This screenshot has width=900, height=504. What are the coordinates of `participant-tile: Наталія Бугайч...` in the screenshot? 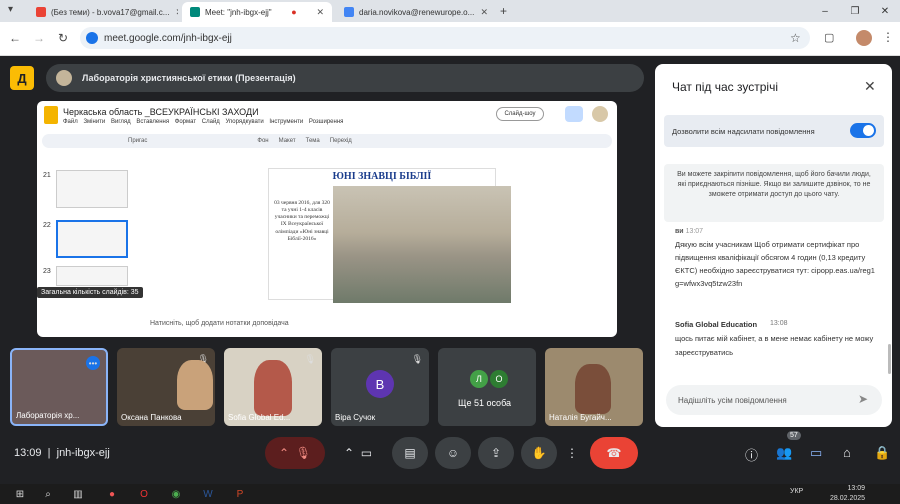 It's located at (594, 387).